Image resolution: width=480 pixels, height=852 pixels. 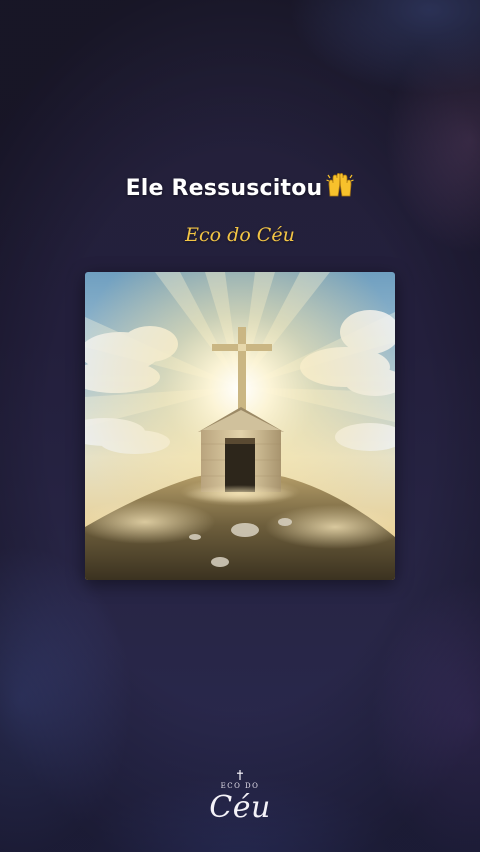 I want to click on eco-do-ceu-watermark-logo: ECO DO Céu, so click(x=240, y=802).